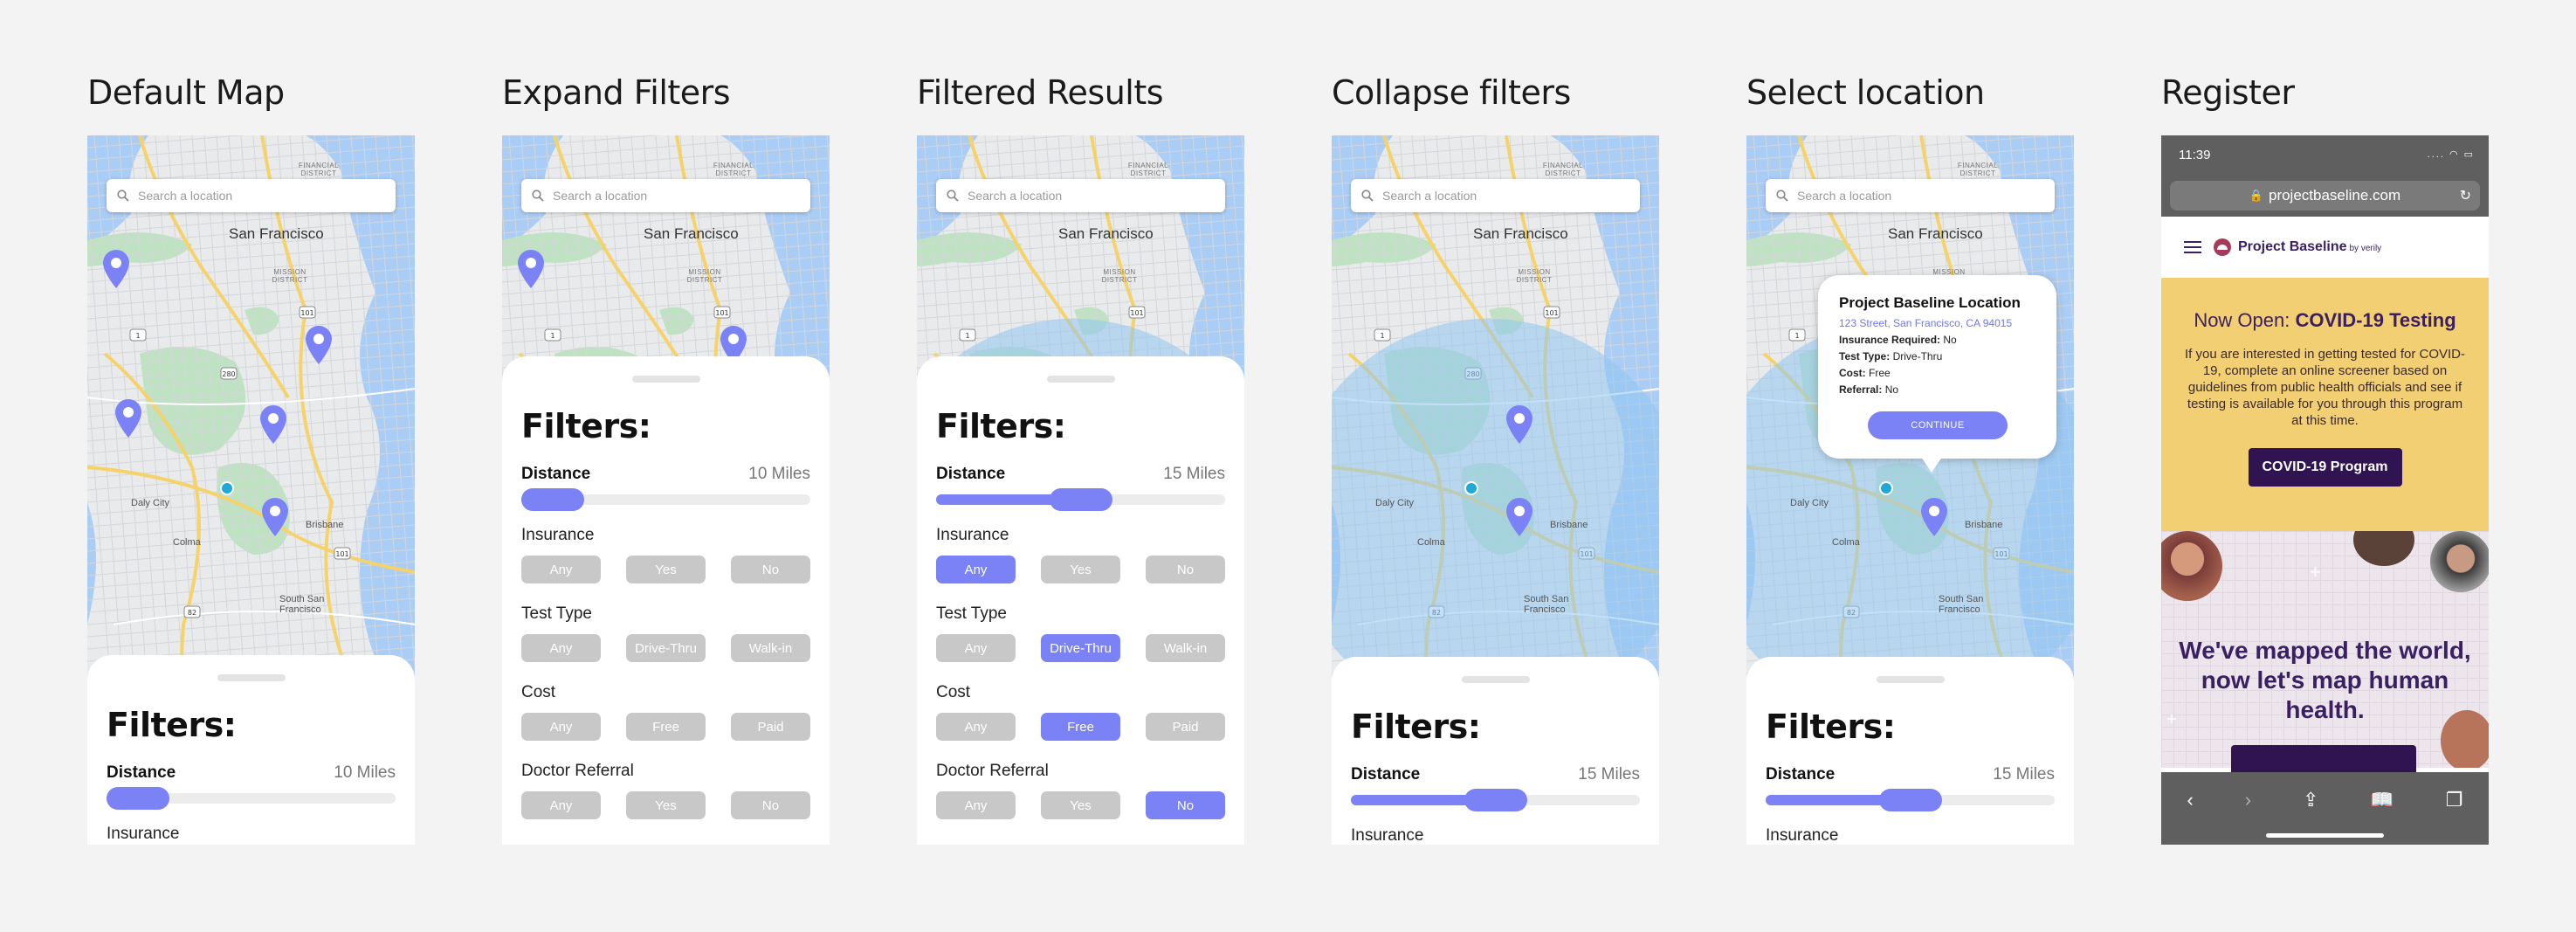  Describe the element at coordinates (1937, 323) in the screenshot. I see `popup-address: 123 Street, San Francisco, CA 94015` at that location.